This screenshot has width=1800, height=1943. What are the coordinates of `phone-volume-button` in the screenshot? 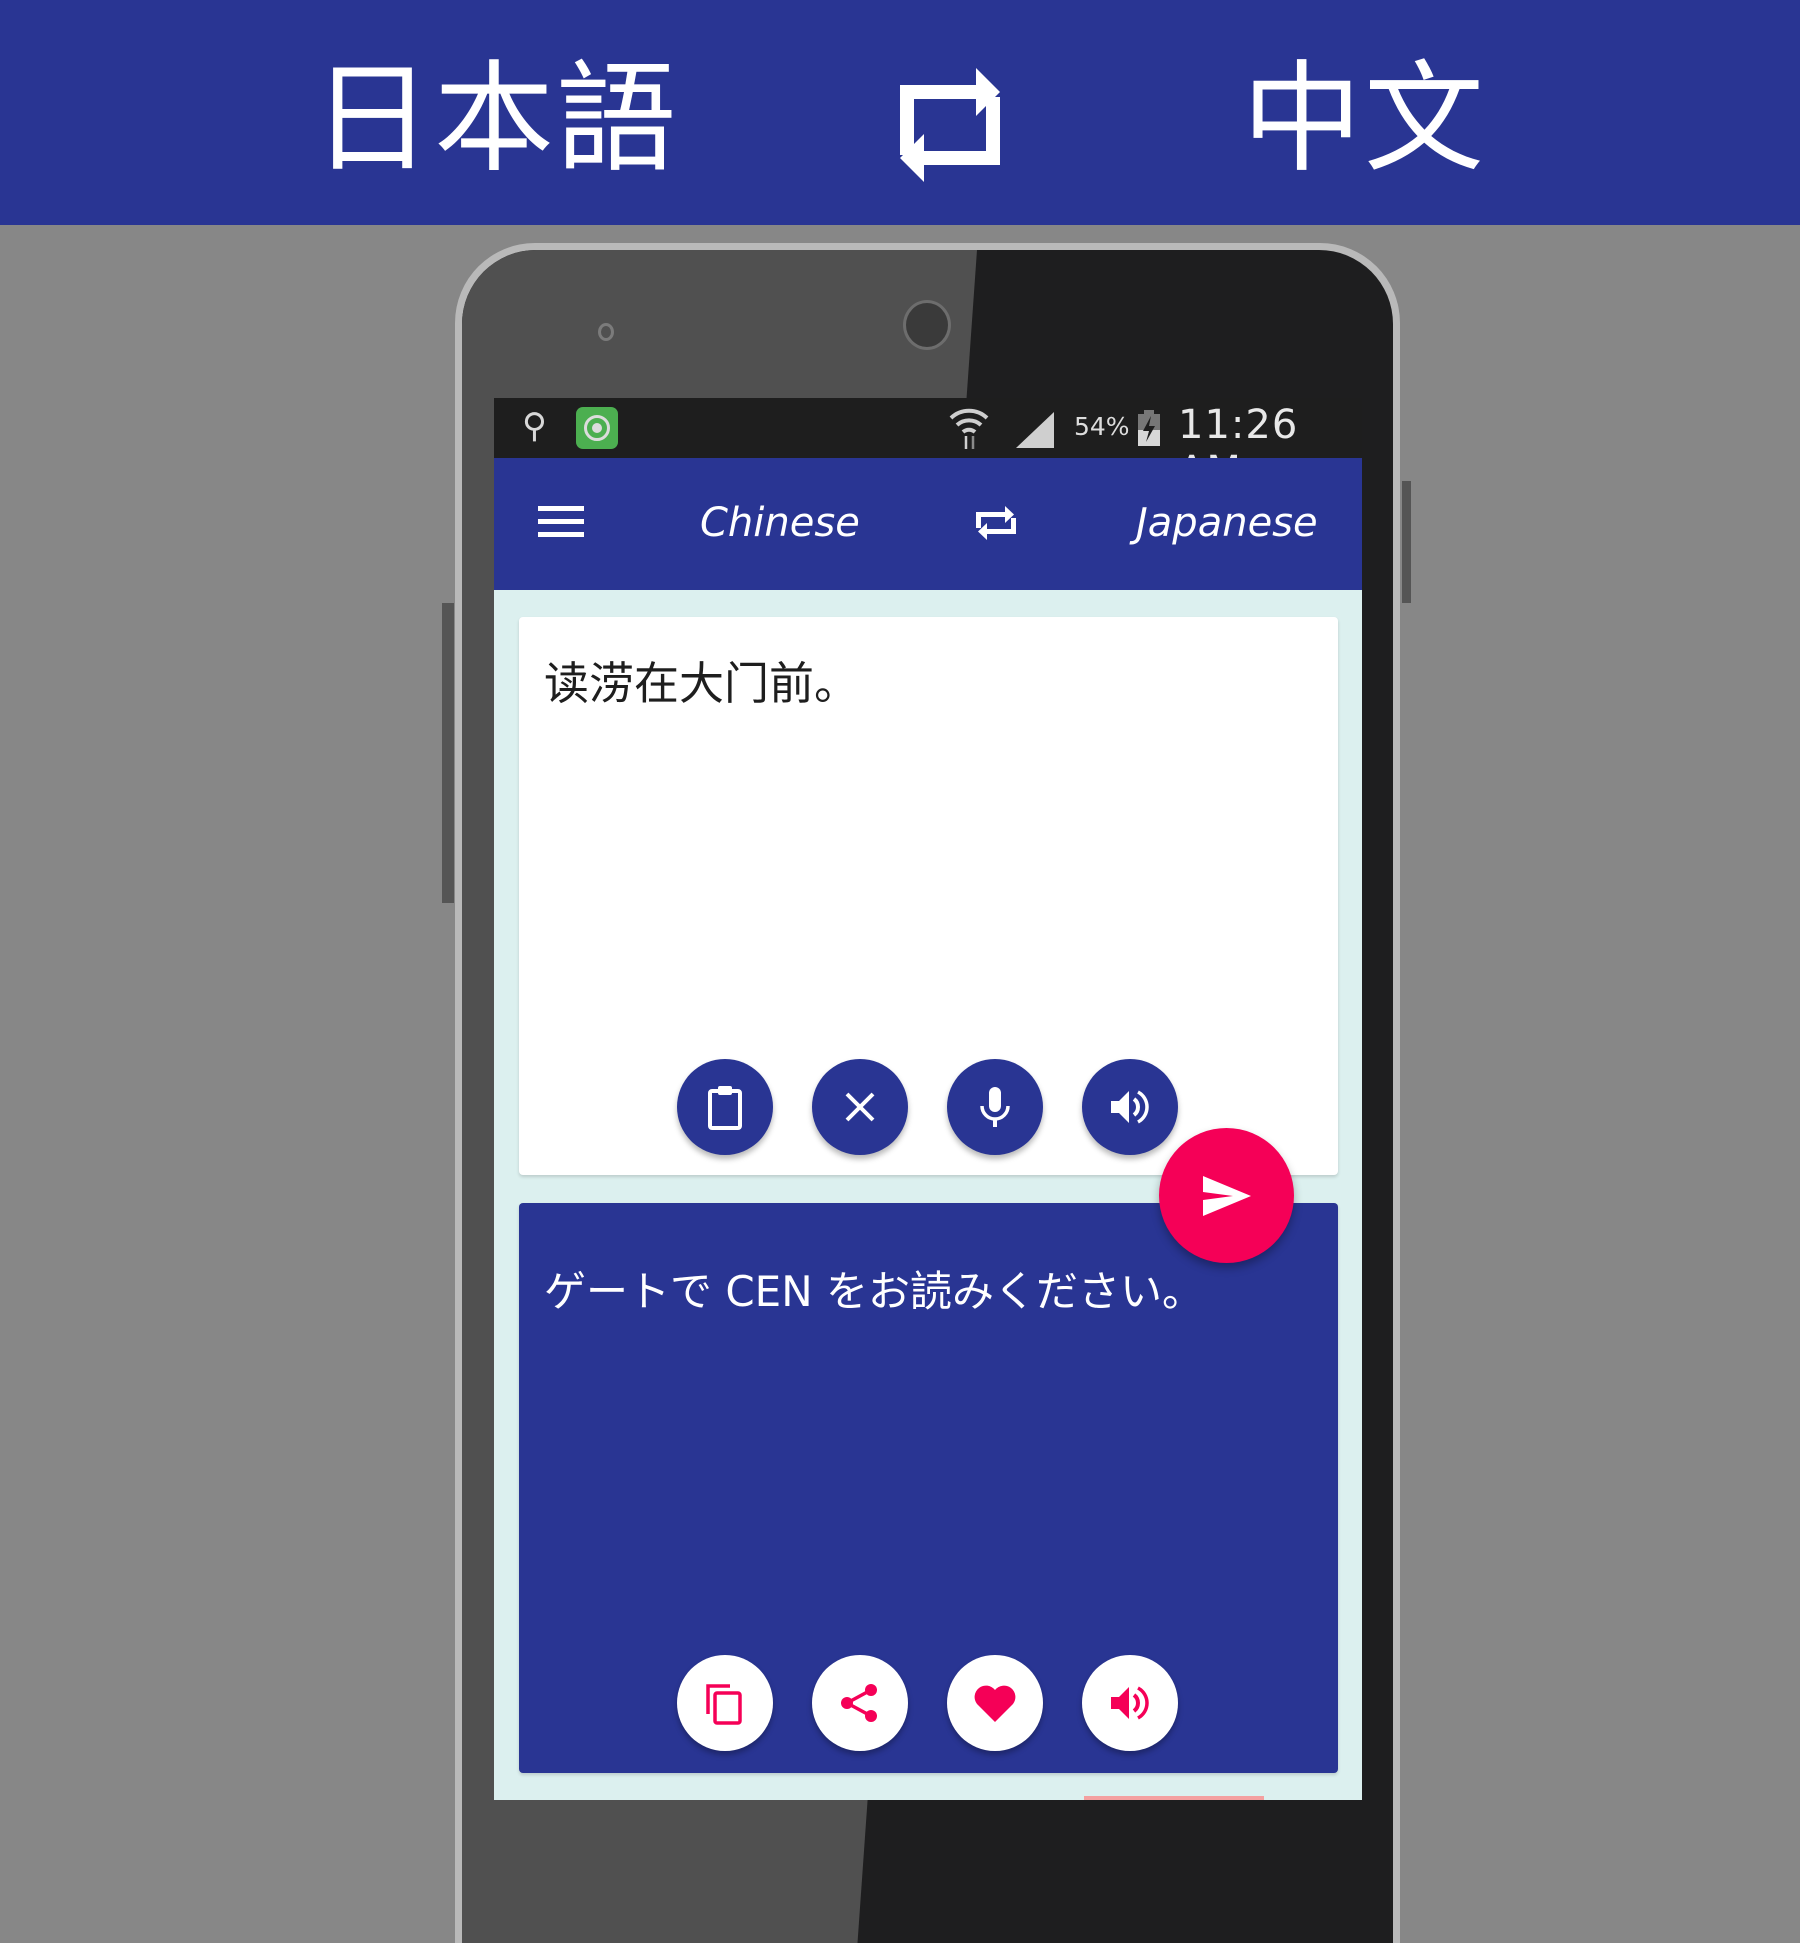 It's located at (448, 753).